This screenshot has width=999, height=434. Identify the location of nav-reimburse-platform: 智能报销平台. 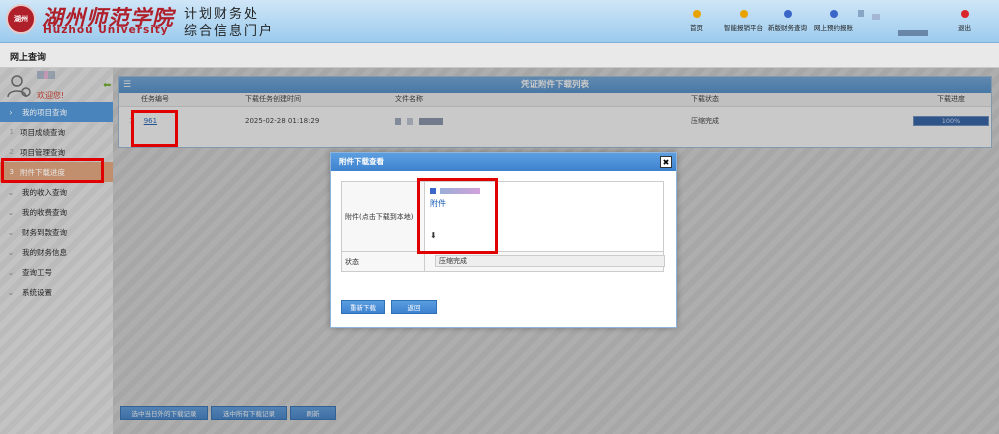
(743, 21).